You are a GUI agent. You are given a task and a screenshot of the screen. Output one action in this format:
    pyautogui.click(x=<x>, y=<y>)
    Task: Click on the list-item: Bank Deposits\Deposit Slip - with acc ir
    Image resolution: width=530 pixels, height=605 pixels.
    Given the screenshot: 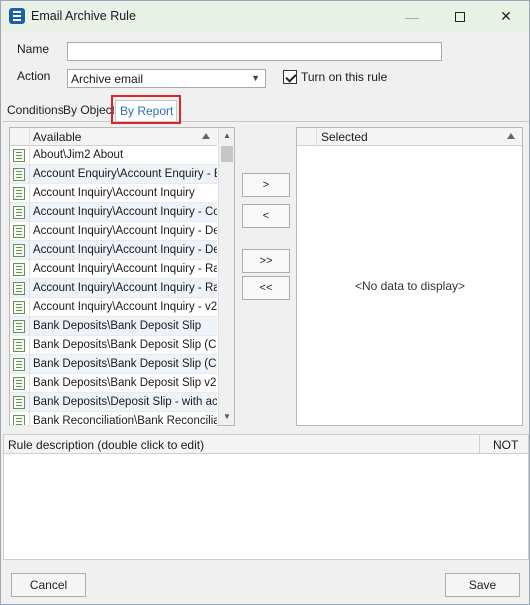 What is the action you would take?
    pyautogui.click(x=113, y=402)
    